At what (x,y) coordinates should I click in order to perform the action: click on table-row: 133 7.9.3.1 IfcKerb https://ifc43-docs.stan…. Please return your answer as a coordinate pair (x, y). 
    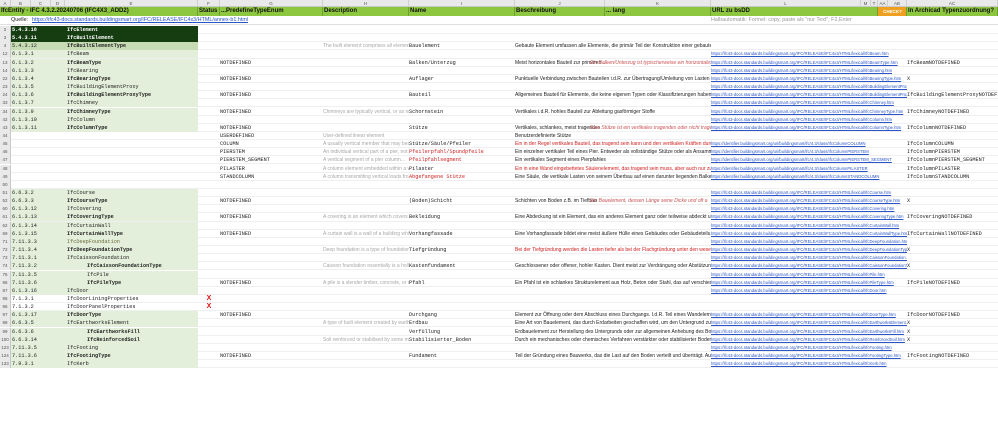
    Looking at the image, I should click on (499, 364).